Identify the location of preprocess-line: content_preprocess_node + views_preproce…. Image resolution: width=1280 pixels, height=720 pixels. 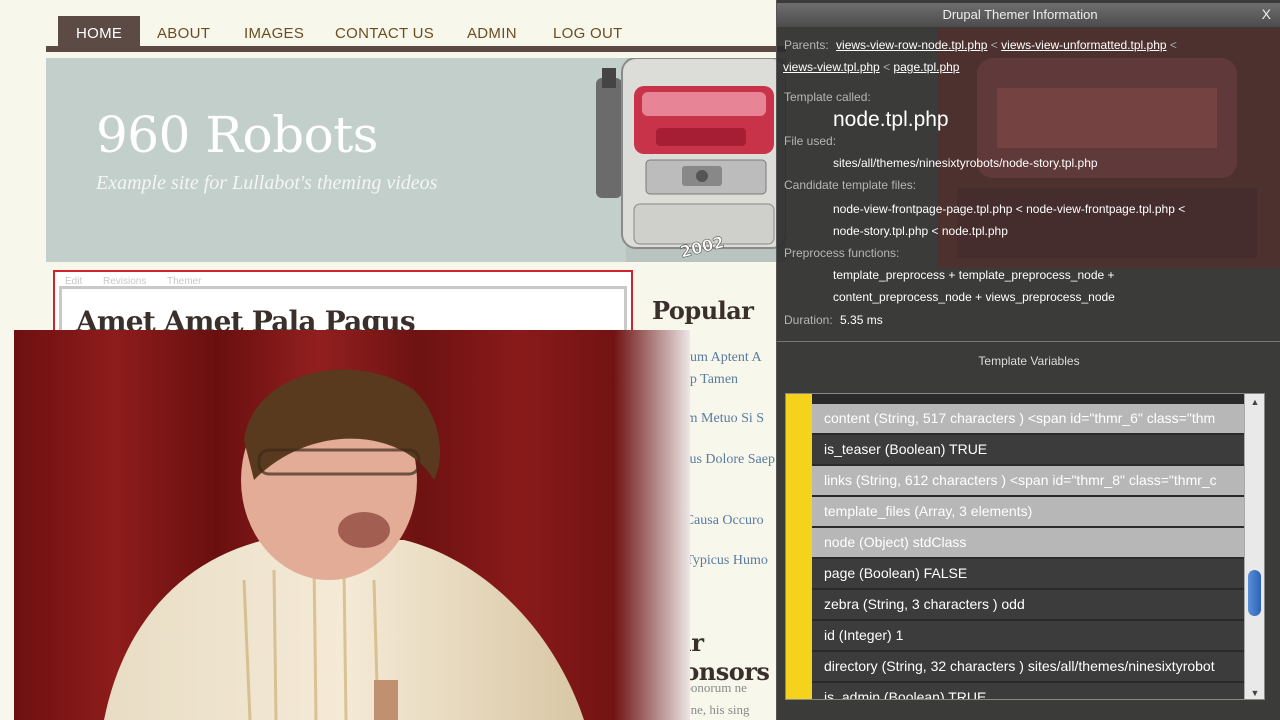
(974, 297).